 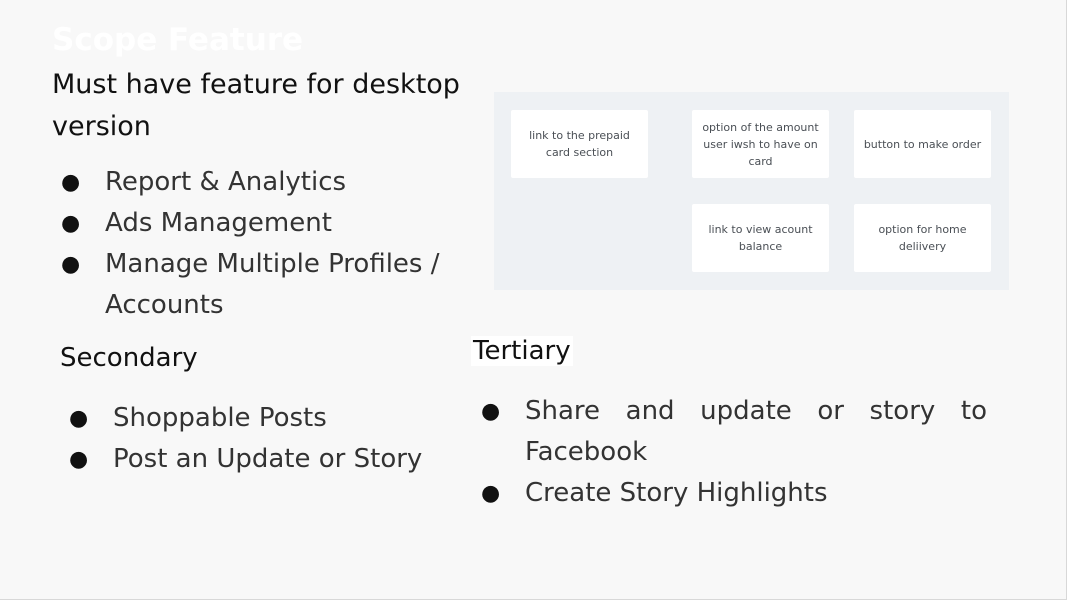 I want to click on wireframe-card-delivery-option: option for home deliivery, so click(x=922, y=238).